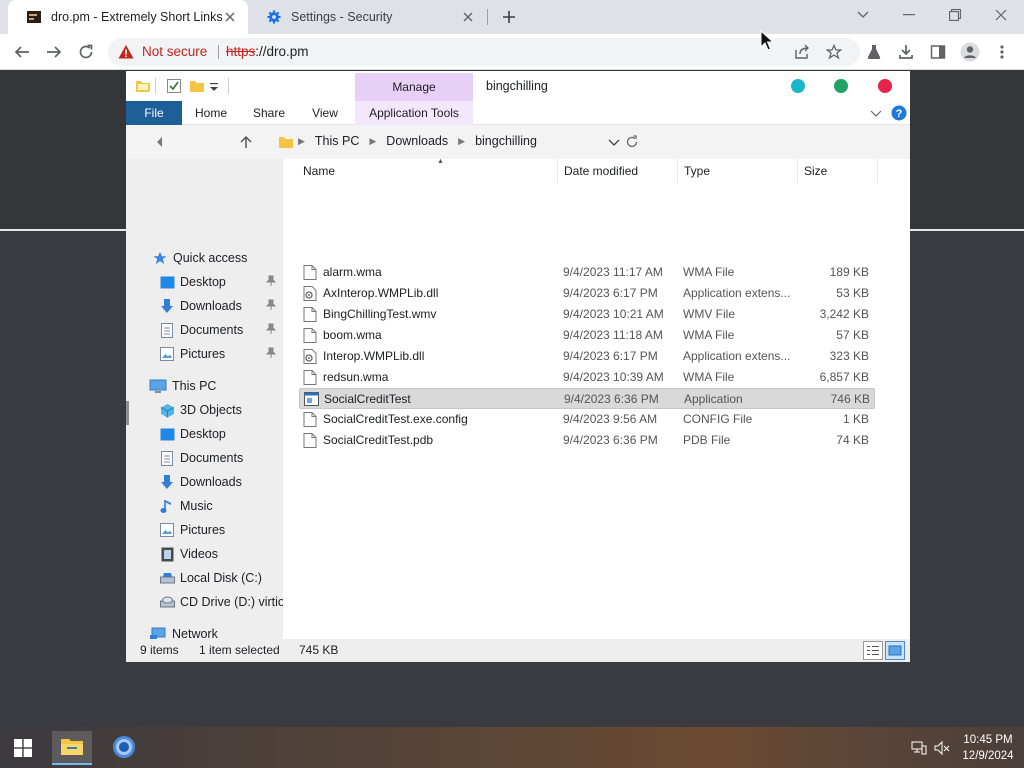 The height and width of the screenshot is (768, 1024). What do you see at coordinates (246, 142) in the screenshot?
I see `up-arrow-icon` at bounding box center [246, 142].